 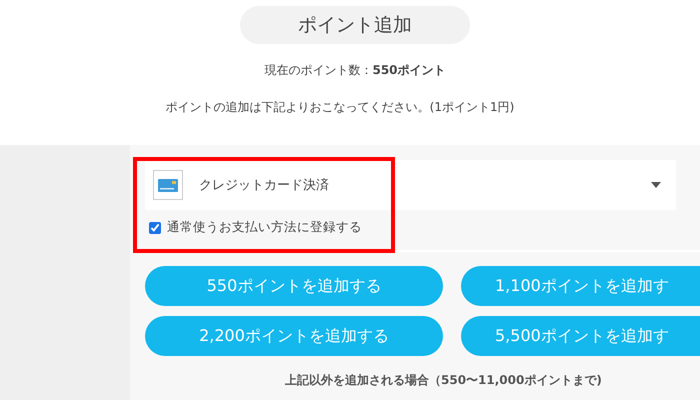 What do you see at coordinates (580, 336) in the screenshot?
I see `add-points-button: 5,500ポイントを追加す` at bounding box center [580, 336].